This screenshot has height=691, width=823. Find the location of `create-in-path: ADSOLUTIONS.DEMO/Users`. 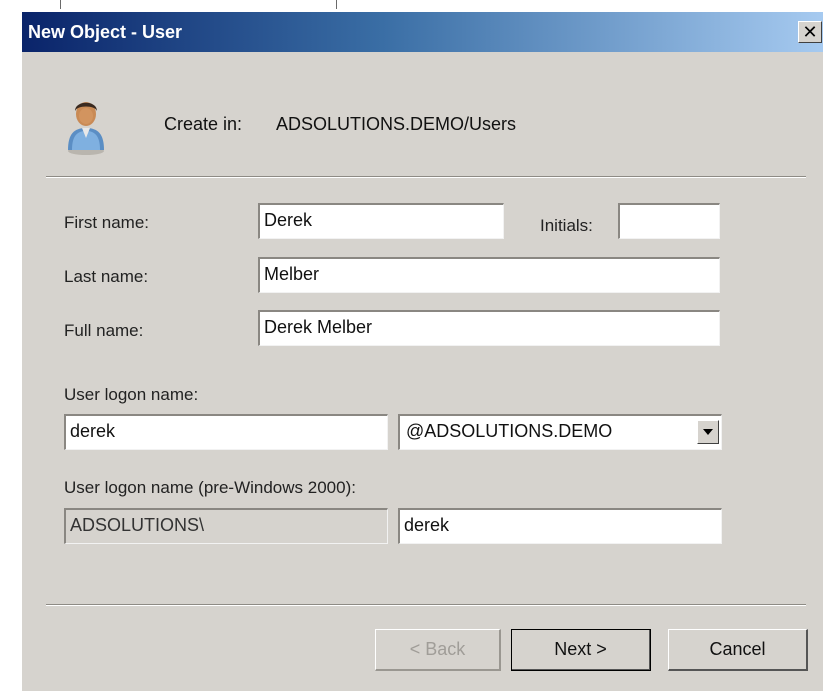

create-in-path: ADSOLUTIONS.DEMO/Users is located at coordinates (396, 124).